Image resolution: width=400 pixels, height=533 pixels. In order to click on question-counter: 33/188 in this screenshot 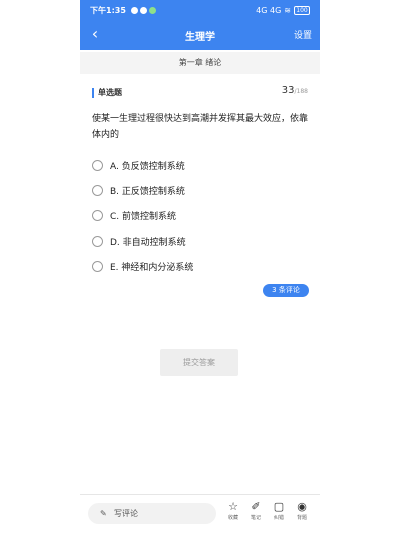, I will do `click(295, 90)`.